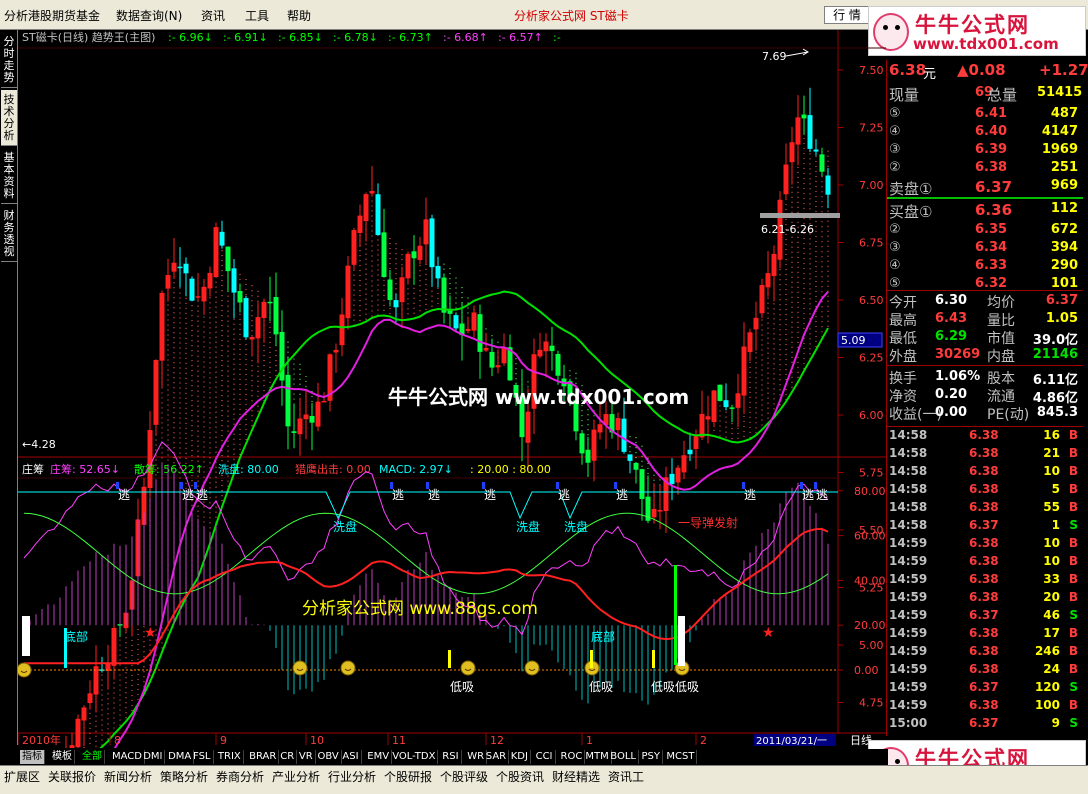 The width and height of the screenshot is (1088, 794). Describe the element at coordinates (9, 234) in the screenshot. I see `tab-finance: 财务透视` at that location.